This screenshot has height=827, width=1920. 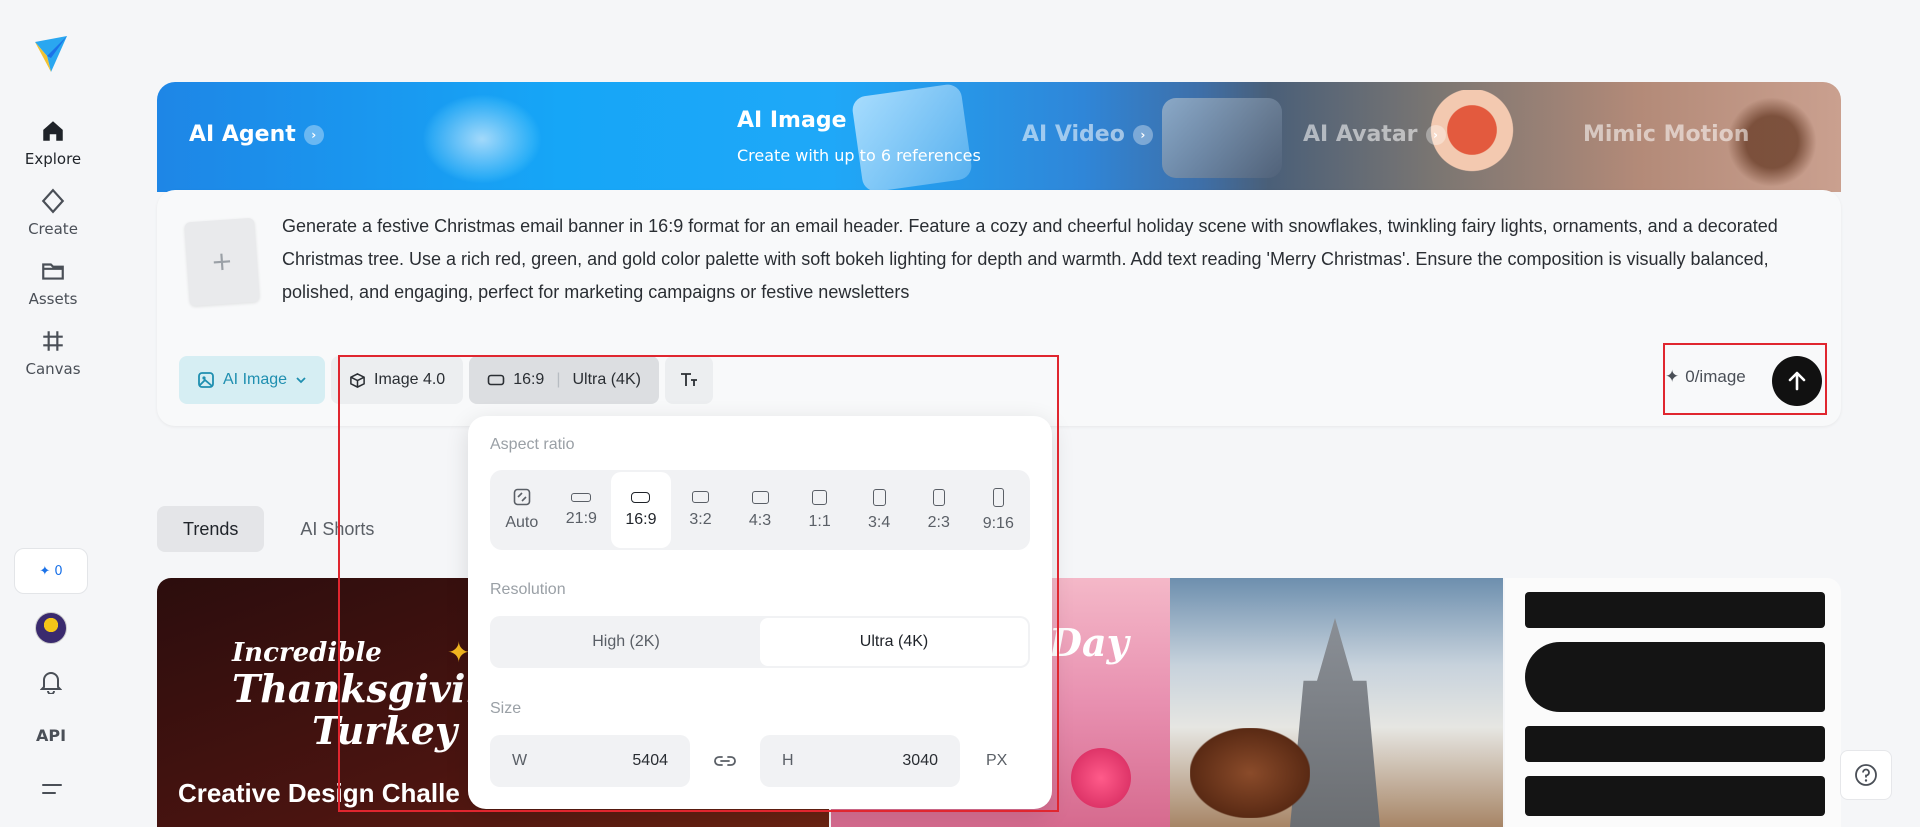 What do you see at coordinates (522, 510) in the screenshot?
I see `ratio-option-auto: Auto` at bounding box center [522, 510].